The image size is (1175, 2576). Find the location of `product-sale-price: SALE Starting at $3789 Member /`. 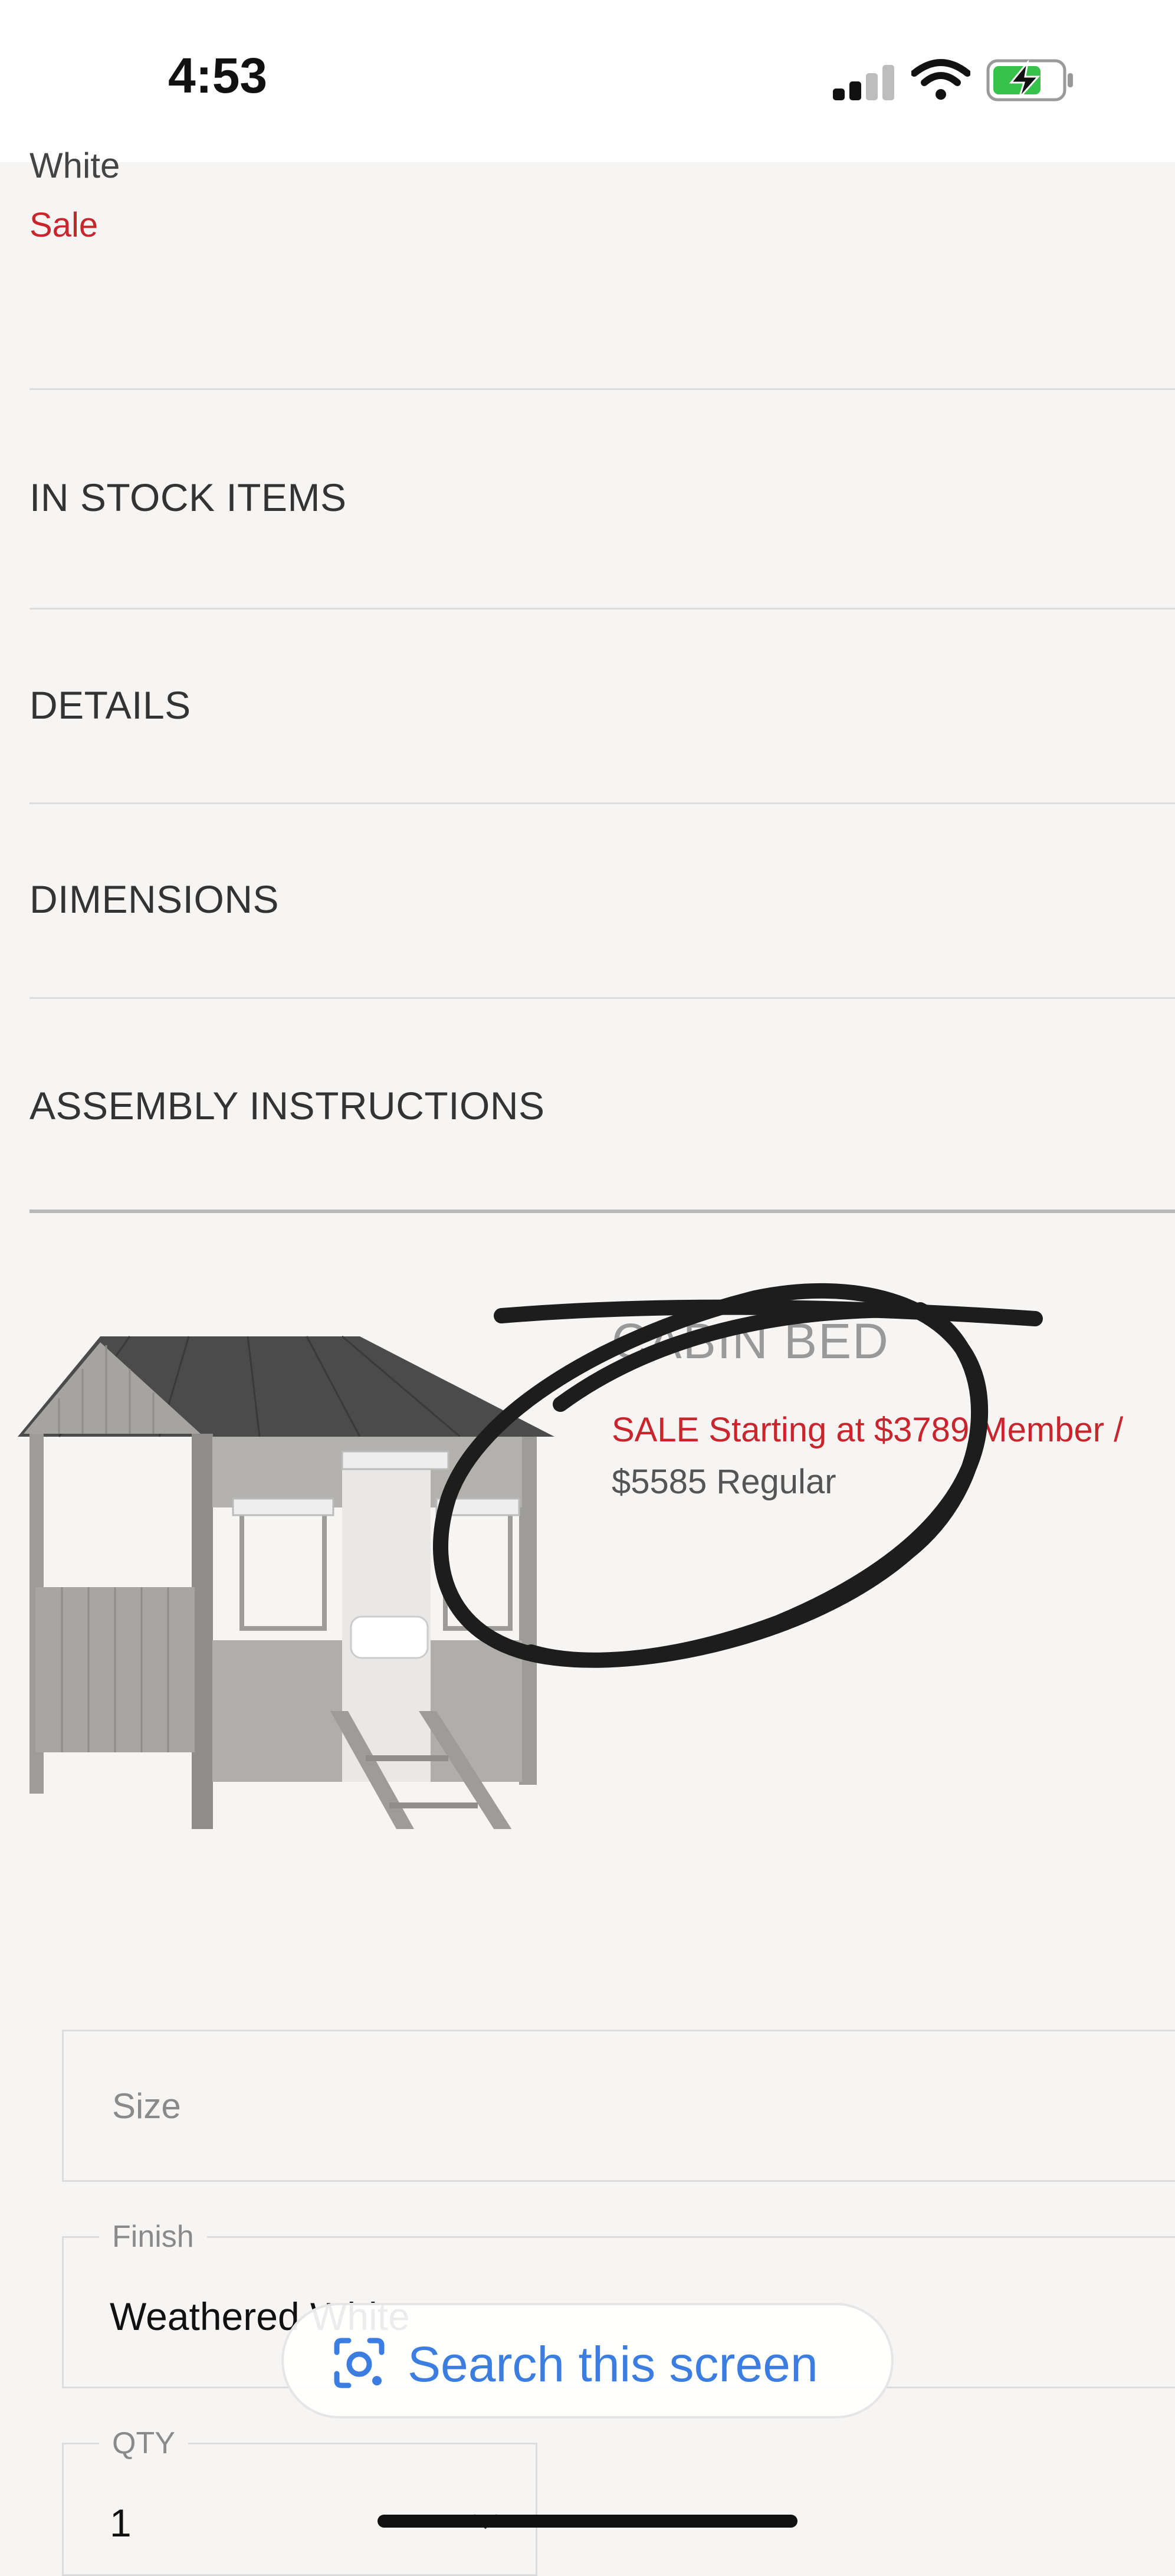

product-sale-price: SALE Starting at $3789 Member / is located at coordinates (868, 1430).